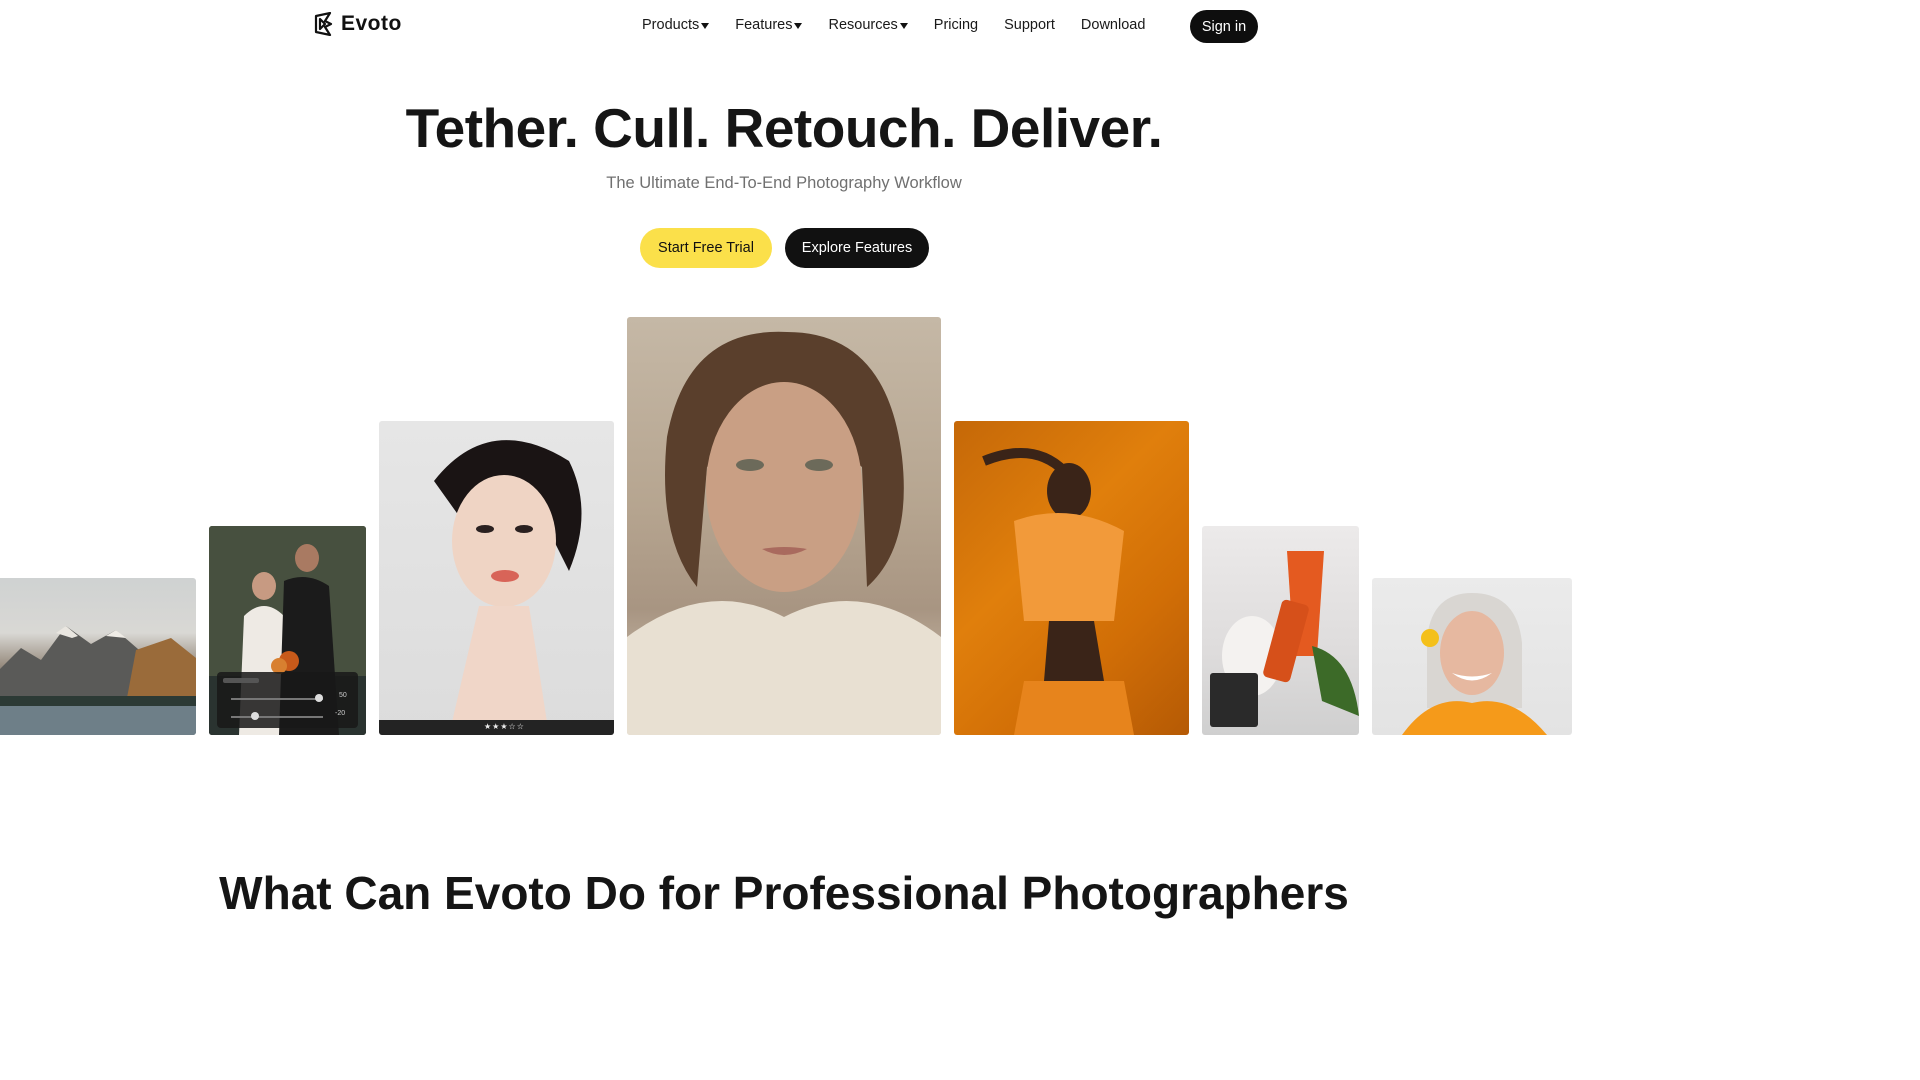 This screenshot has width=1920, height=1080. I want to click on mountain-lake-photo, so click(98, 656).